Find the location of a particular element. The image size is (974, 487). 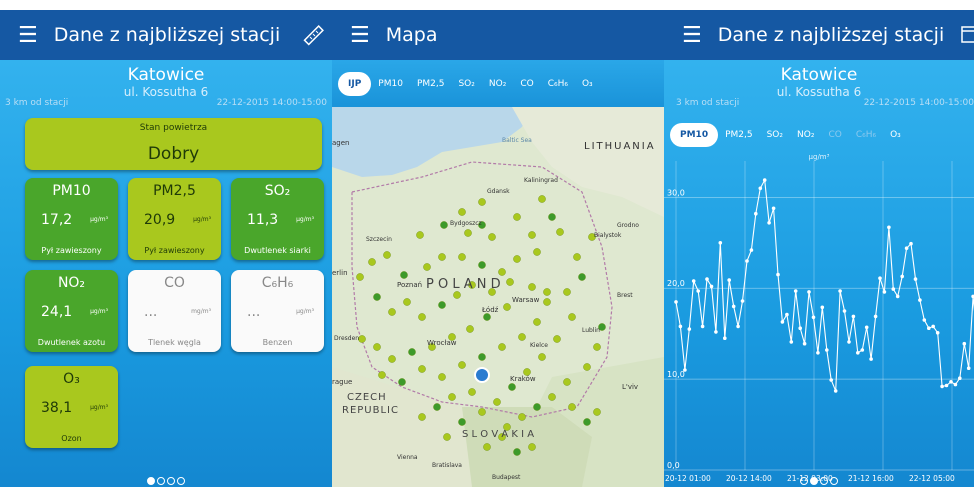

tab-ijp: IJP is located at coordinates (355, 84).